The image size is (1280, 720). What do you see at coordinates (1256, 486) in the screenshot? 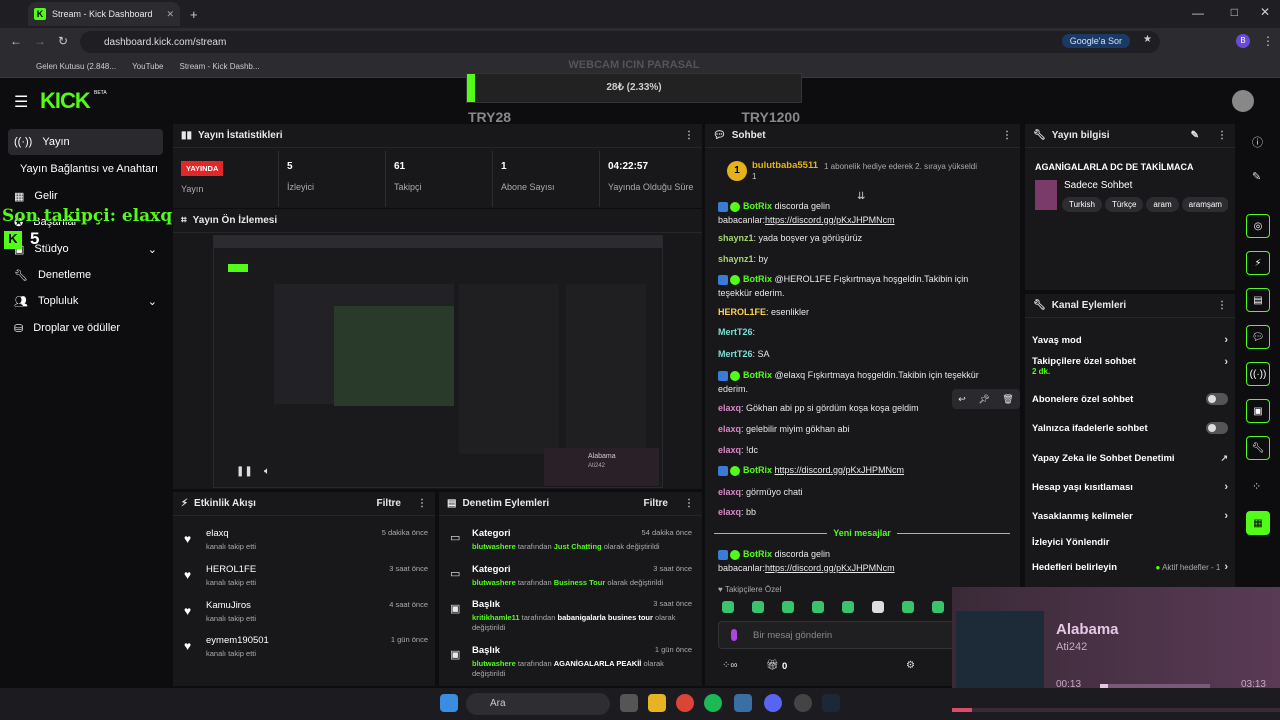
I see `community-icon: ⁘` at bounding box center [1256, 486].